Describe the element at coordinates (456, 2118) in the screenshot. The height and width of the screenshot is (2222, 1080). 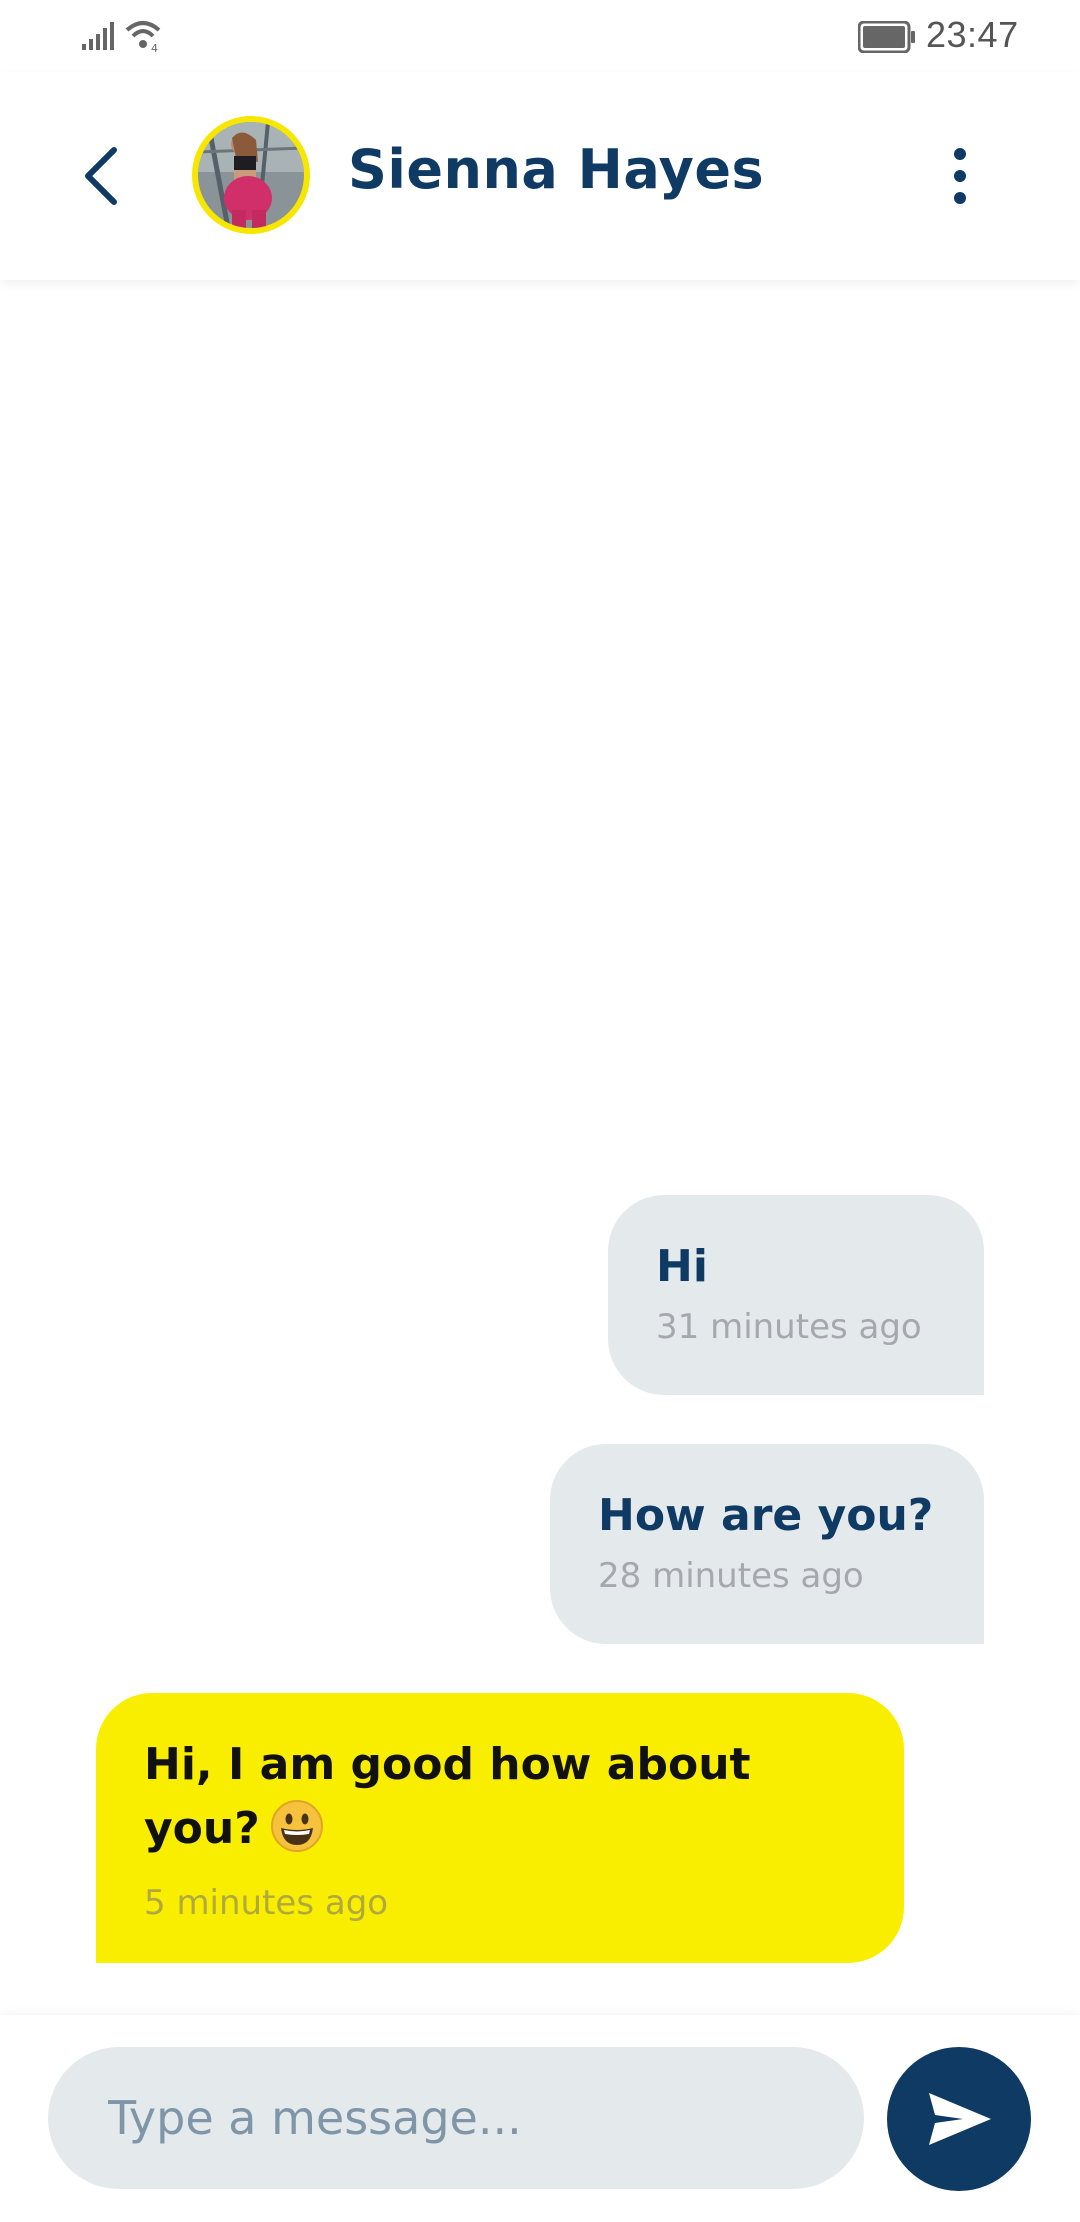
I see `message-input` at that location.